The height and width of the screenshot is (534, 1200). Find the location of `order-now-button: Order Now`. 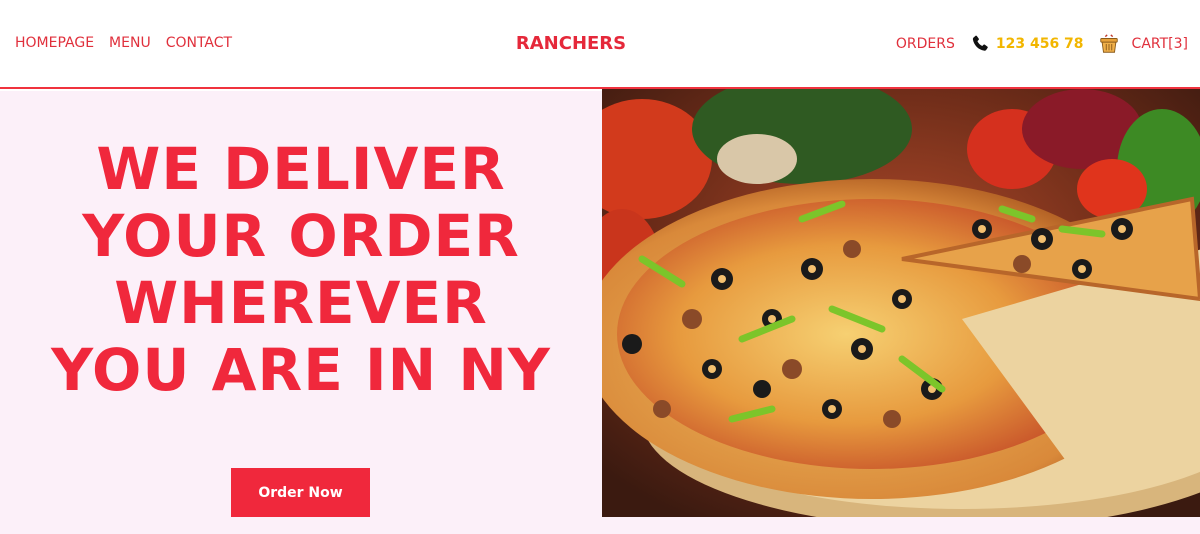

order-now-button: Order Now is located at coordinates (300, 492).